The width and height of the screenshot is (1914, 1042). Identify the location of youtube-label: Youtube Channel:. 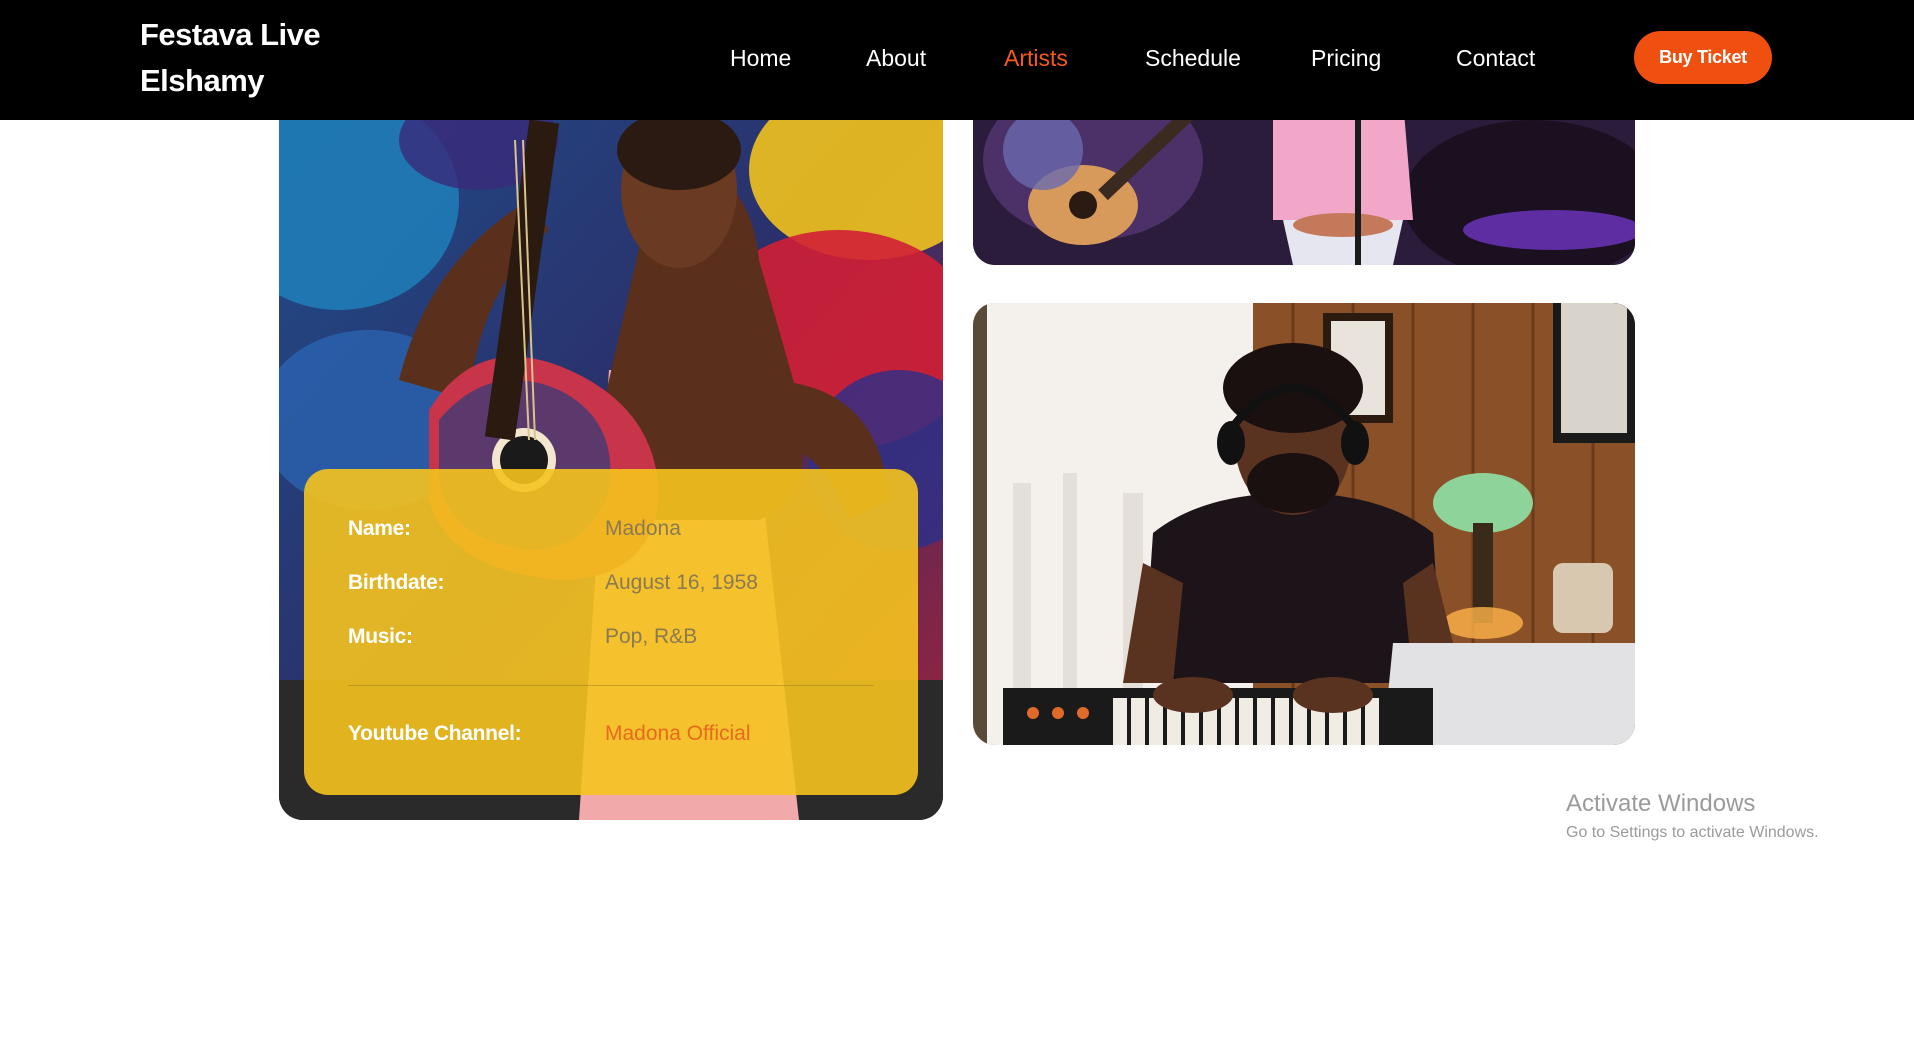
(435, 733).